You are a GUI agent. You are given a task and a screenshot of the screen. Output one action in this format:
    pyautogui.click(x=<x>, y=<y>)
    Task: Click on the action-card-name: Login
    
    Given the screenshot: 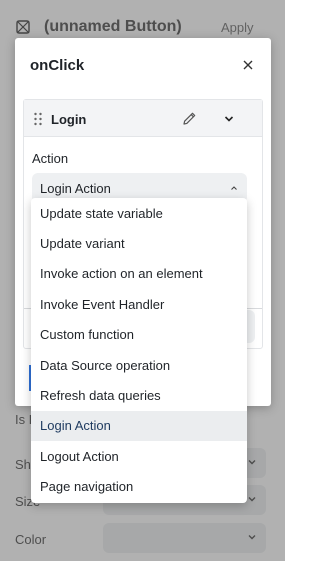 What is the action you would take?
    pyautogui.click(x=69, y=119)
    